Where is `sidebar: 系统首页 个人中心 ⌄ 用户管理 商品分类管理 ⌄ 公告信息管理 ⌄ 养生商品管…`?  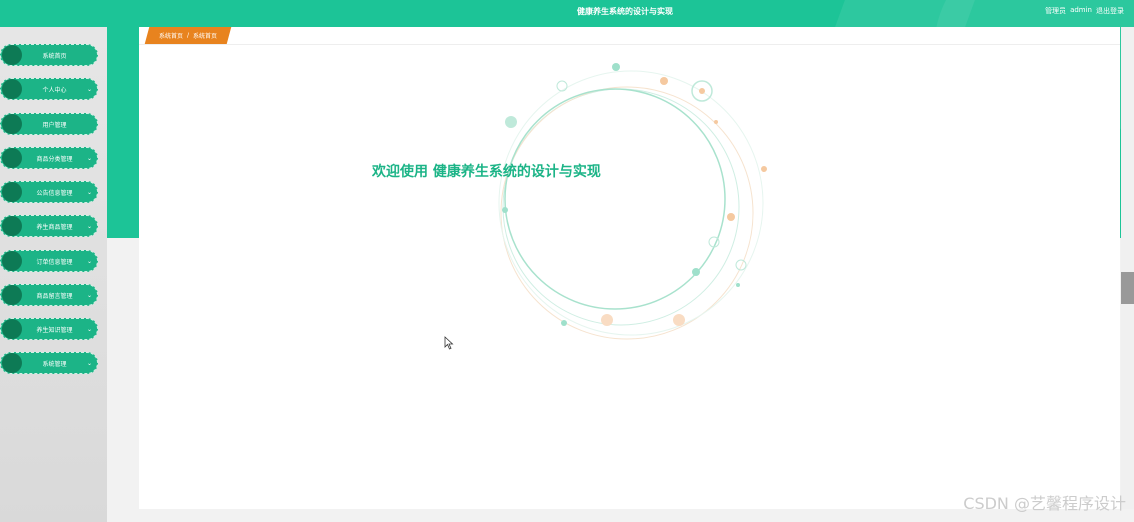 sidebar: 系统首页 个人中心 ⌄ 用户管理 商品分类管理 ⌄ 公告信息管理 ⌄ 养生商品管… is located at coordinates (53, 274).